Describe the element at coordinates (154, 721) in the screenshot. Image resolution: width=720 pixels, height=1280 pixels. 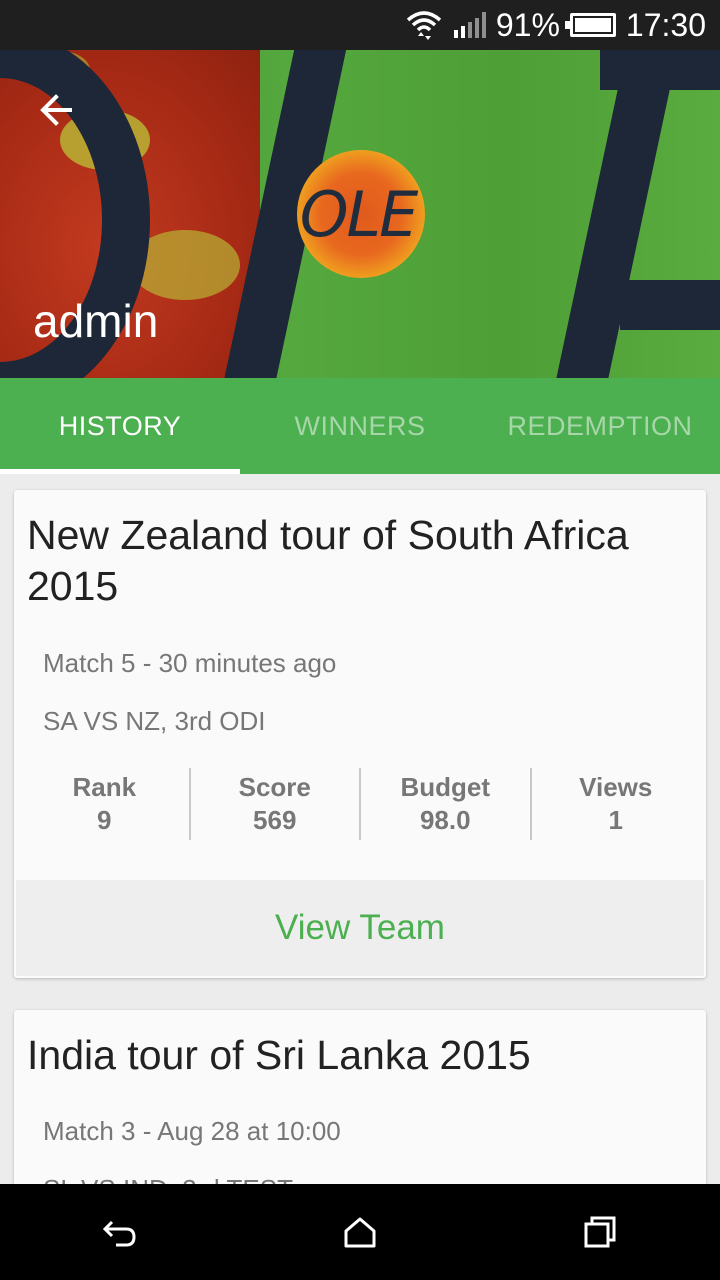
I see `fixture-info: SA VS NZ, 3rd ODI` at that location.